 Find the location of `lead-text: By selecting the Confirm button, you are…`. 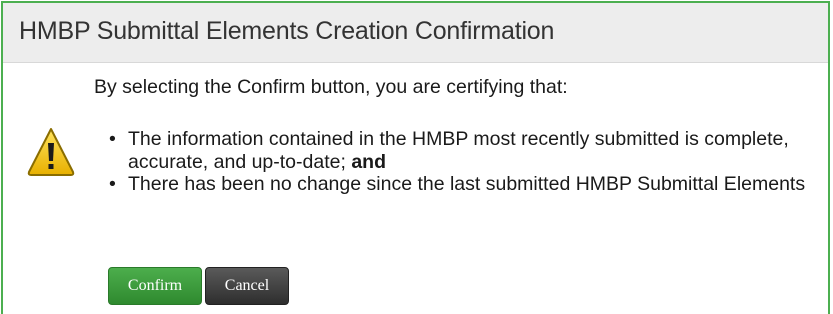

lead-text: By selecting the Confirm button, you are… is located at coordinates (331, 87).